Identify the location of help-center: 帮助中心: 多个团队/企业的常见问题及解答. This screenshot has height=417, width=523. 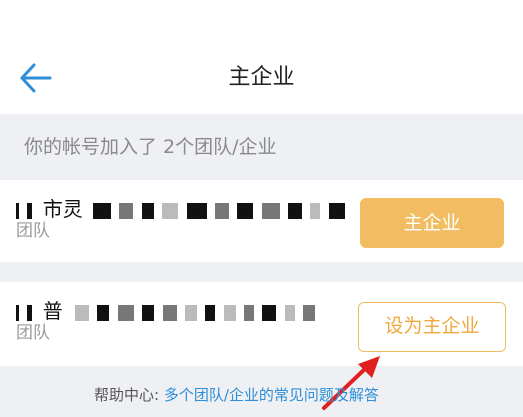
(261, 394).